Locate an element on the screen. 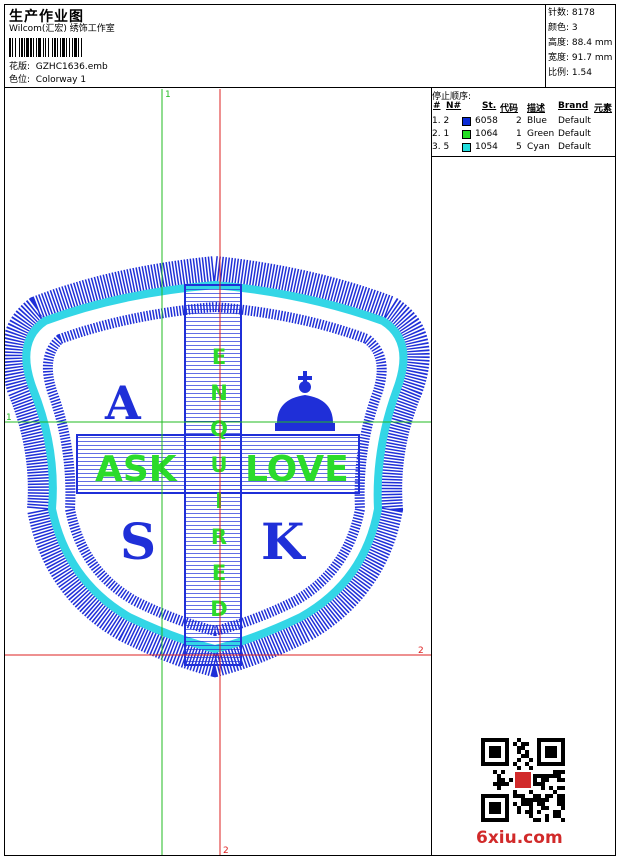 This screenshot has width=620, height=860. quad-letter-bottom-left: S is located at coordinates (138, 541).